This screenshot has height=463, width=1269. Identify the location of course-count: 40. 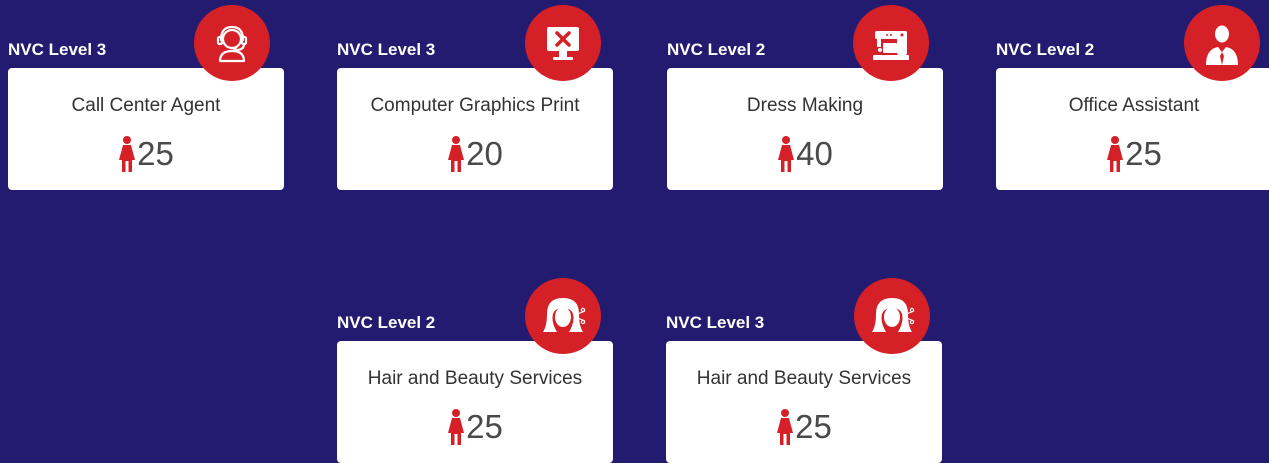
(805, 154).